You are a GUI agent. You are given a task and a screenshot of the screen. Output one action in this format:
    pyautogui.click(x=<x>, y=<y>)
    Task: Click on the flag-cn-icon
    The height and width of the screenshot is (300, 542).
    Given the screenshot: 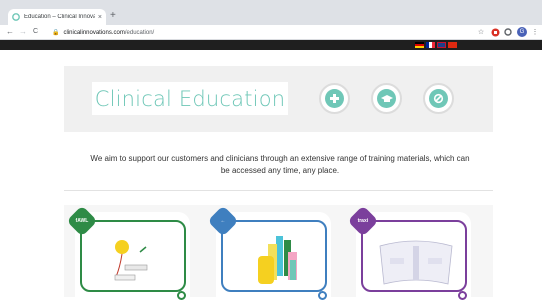 What is the action you would take?
    pyautogui.click(x=452, y=45)
    